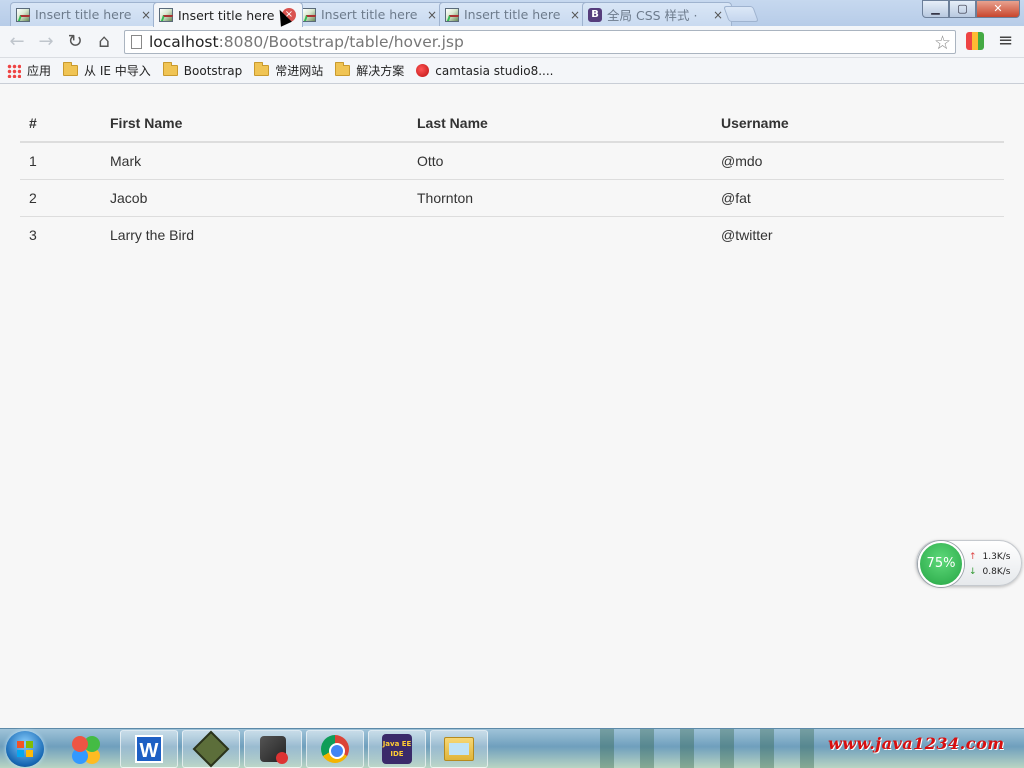 This screenshot has width=1024, height=768. What do you see at coordinates (213, 70) in the screenshot?
I see `bookmark-label: Bootstrap` at bounding box center [213, 70].